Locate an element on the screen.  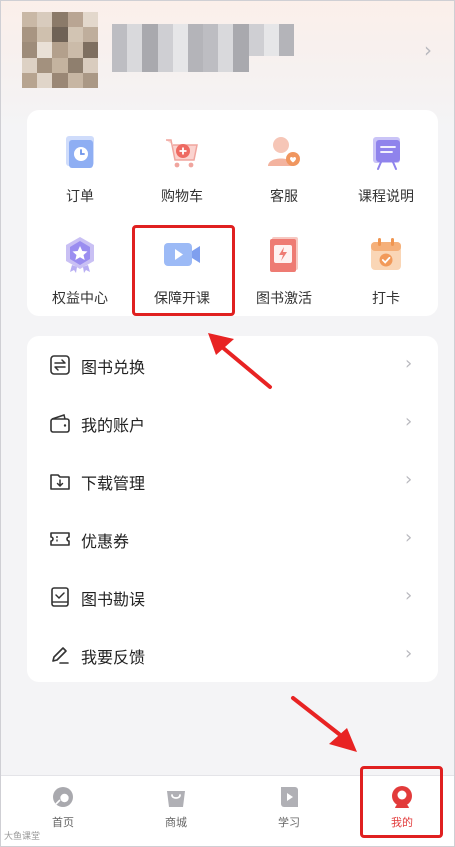
book-activate-icon is located at coordinates (284, 254).